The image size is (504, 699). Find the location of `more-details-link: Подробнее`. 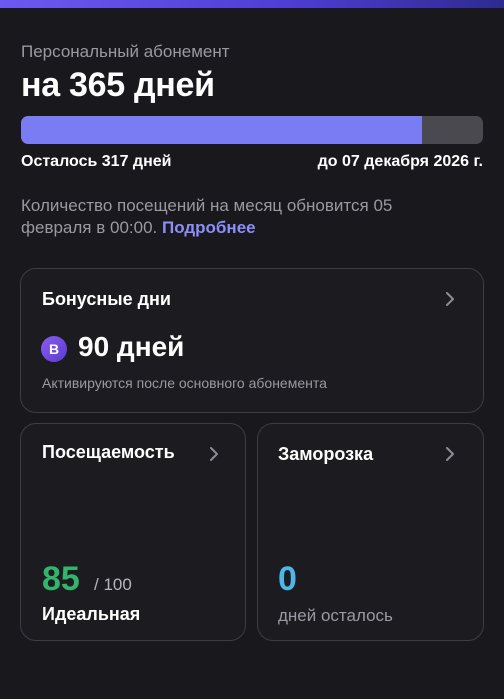

more-details-link: Подробнее is located at coordinates (209, 227).